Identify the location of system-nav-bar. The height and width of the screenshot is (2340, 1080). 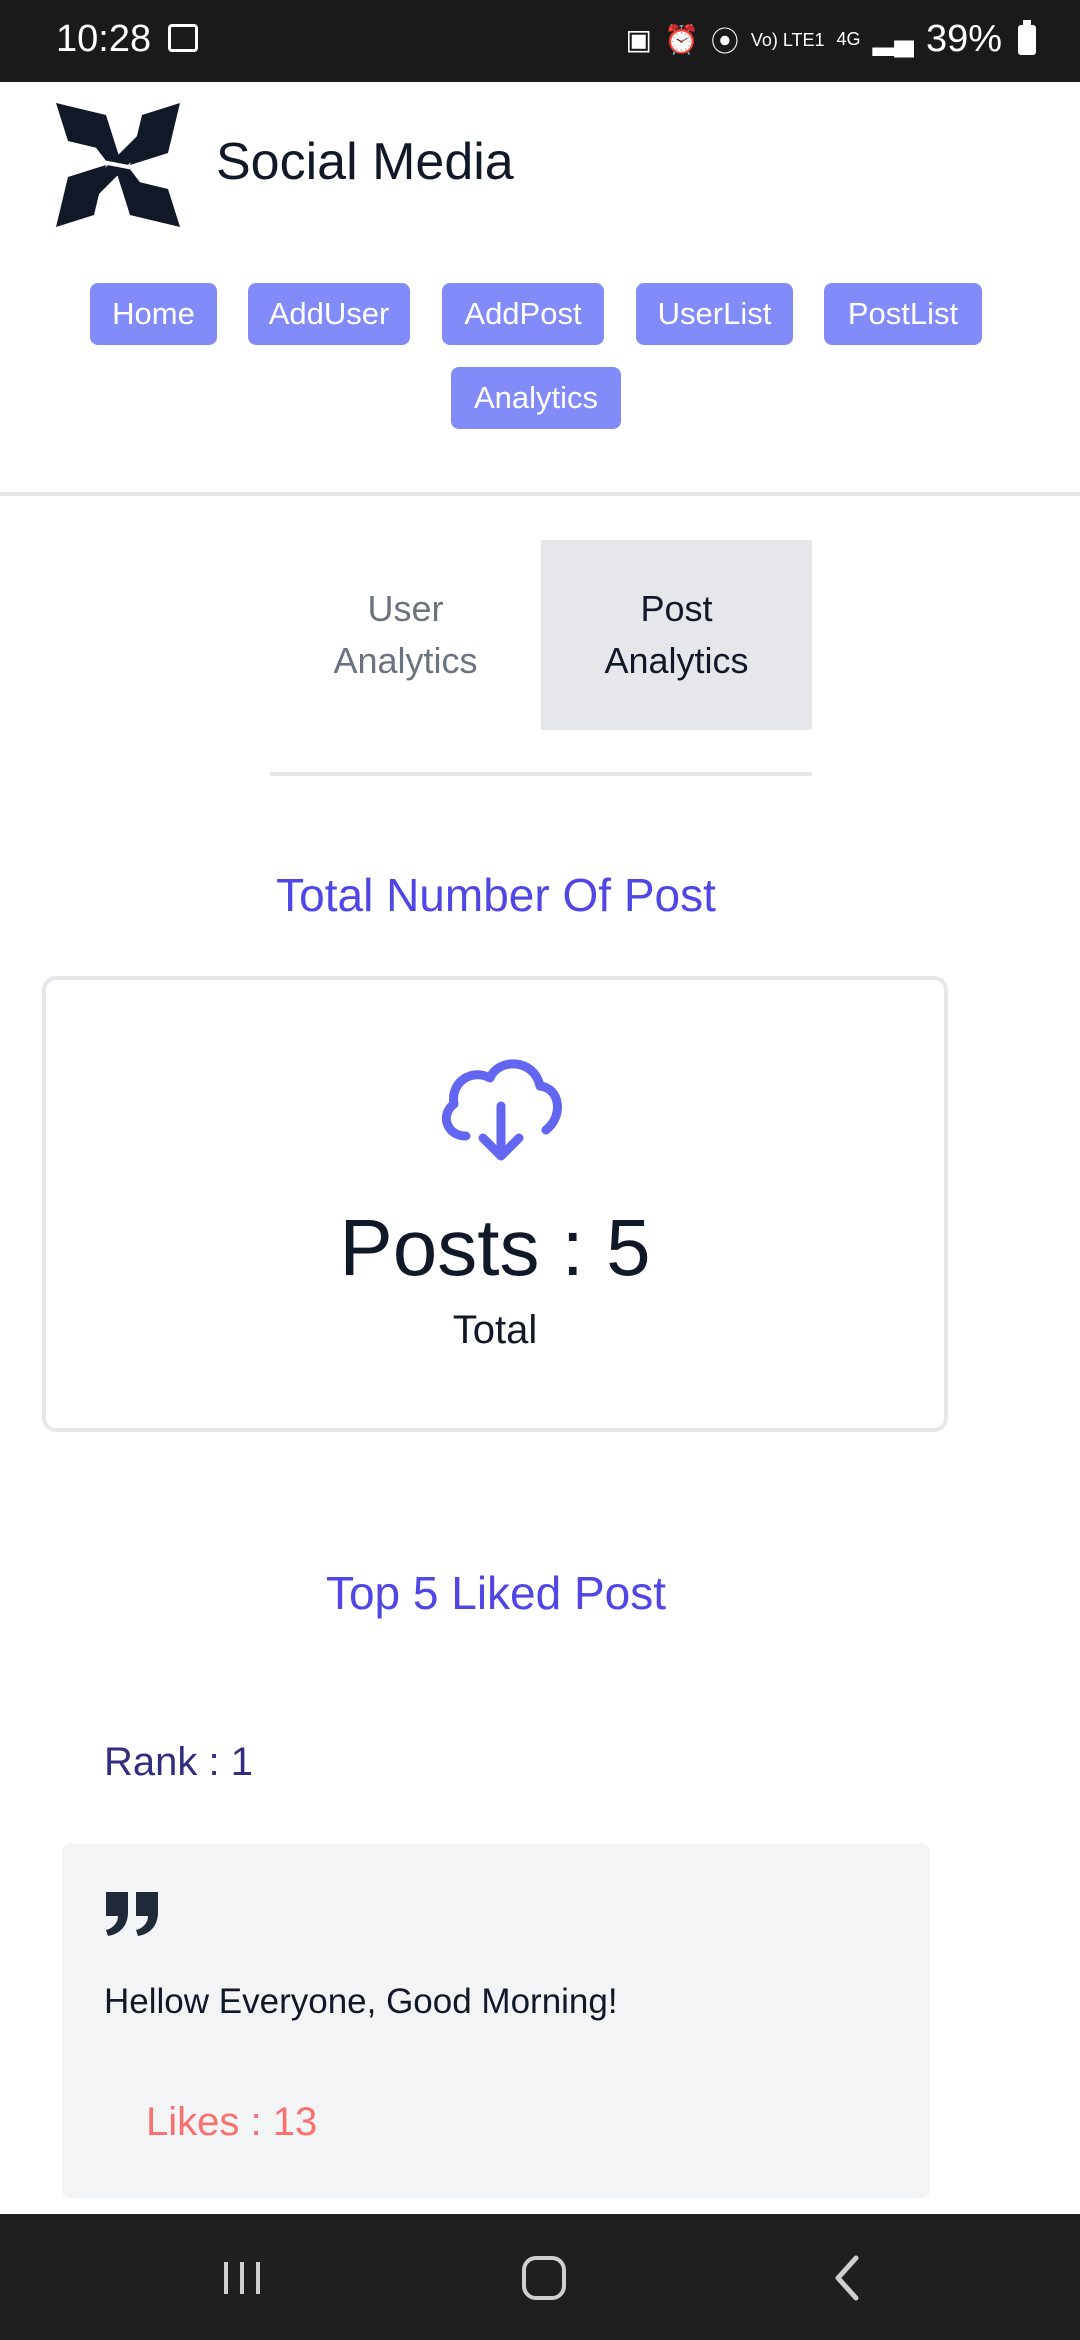
(540, 2277).